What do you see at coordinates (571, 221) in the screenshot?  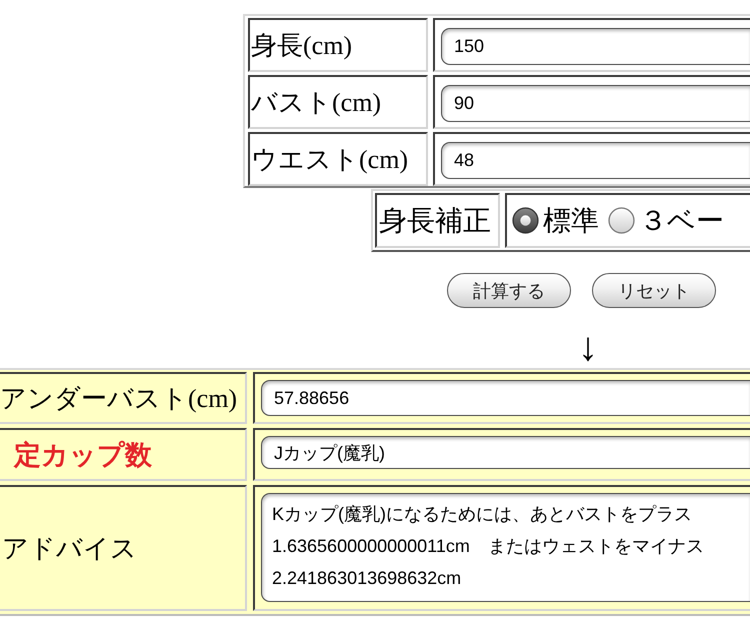 I see `radio-label: 標準` at bounding box center [571, 221].